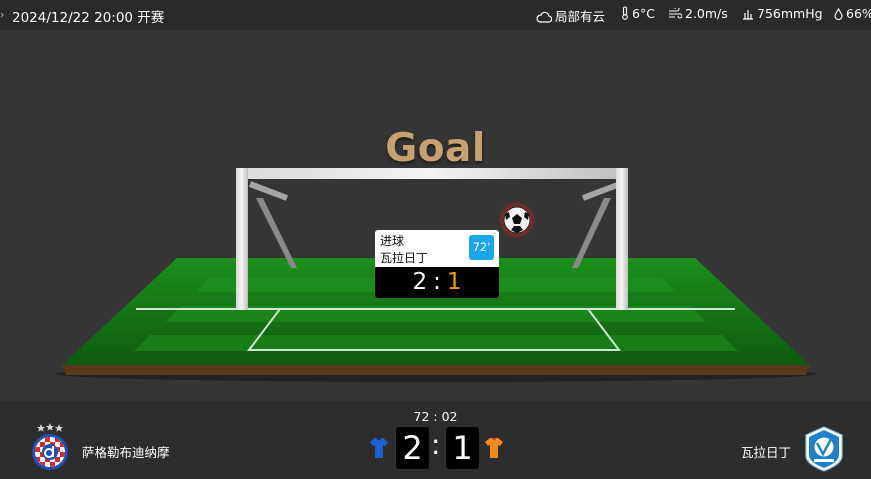  Describe the element at coordinates (379, 448) in the screenshot. I see `home-jersey-icon` at that location.